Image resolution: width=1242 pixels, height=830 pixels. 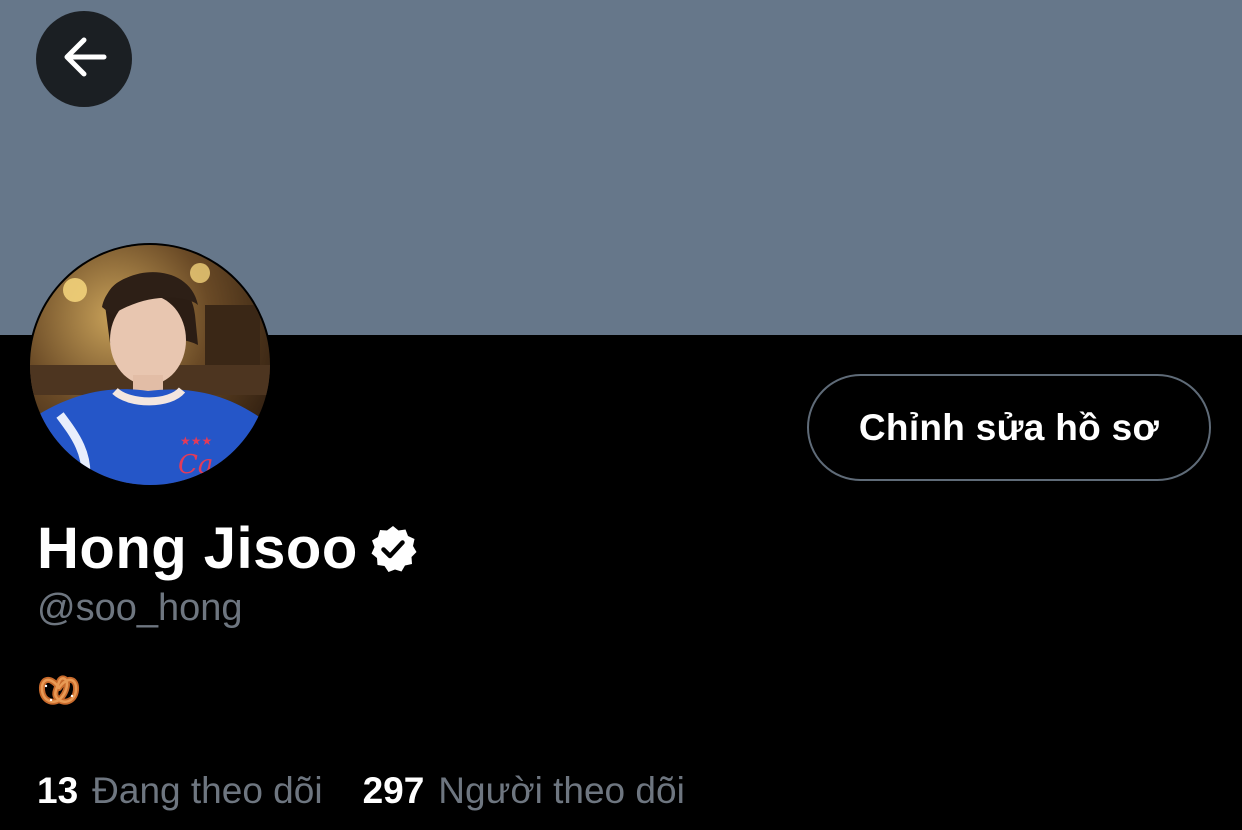 I want to click on profile-photo: ★★★ Ca, so click(x=150, y=365).